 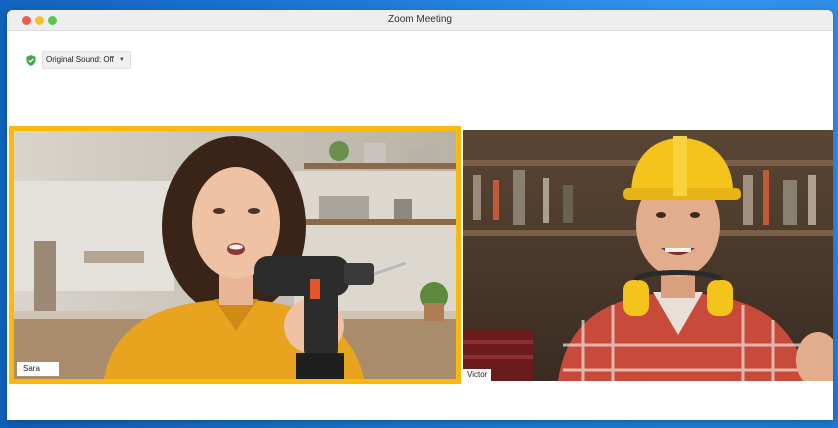 What do you see at coordinates (38, 369) in the screenshot?
I see `participant-name-sara: Sara` at bounding box center [38, 369].